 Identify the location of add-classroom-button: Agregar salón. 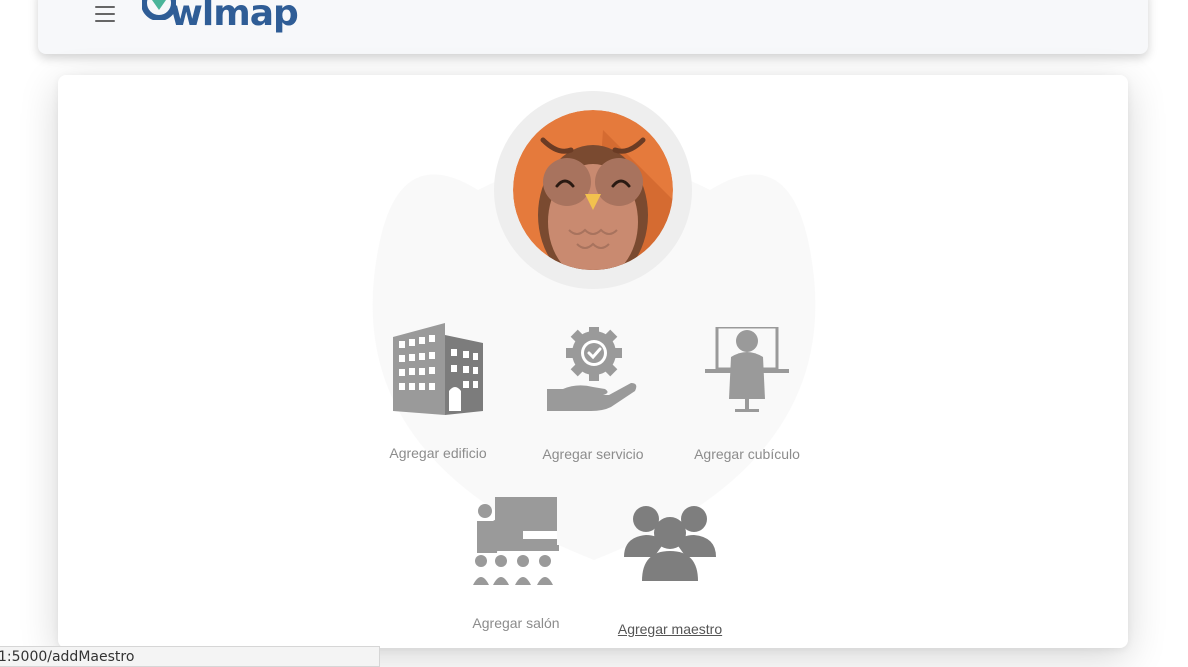
(516, 564).